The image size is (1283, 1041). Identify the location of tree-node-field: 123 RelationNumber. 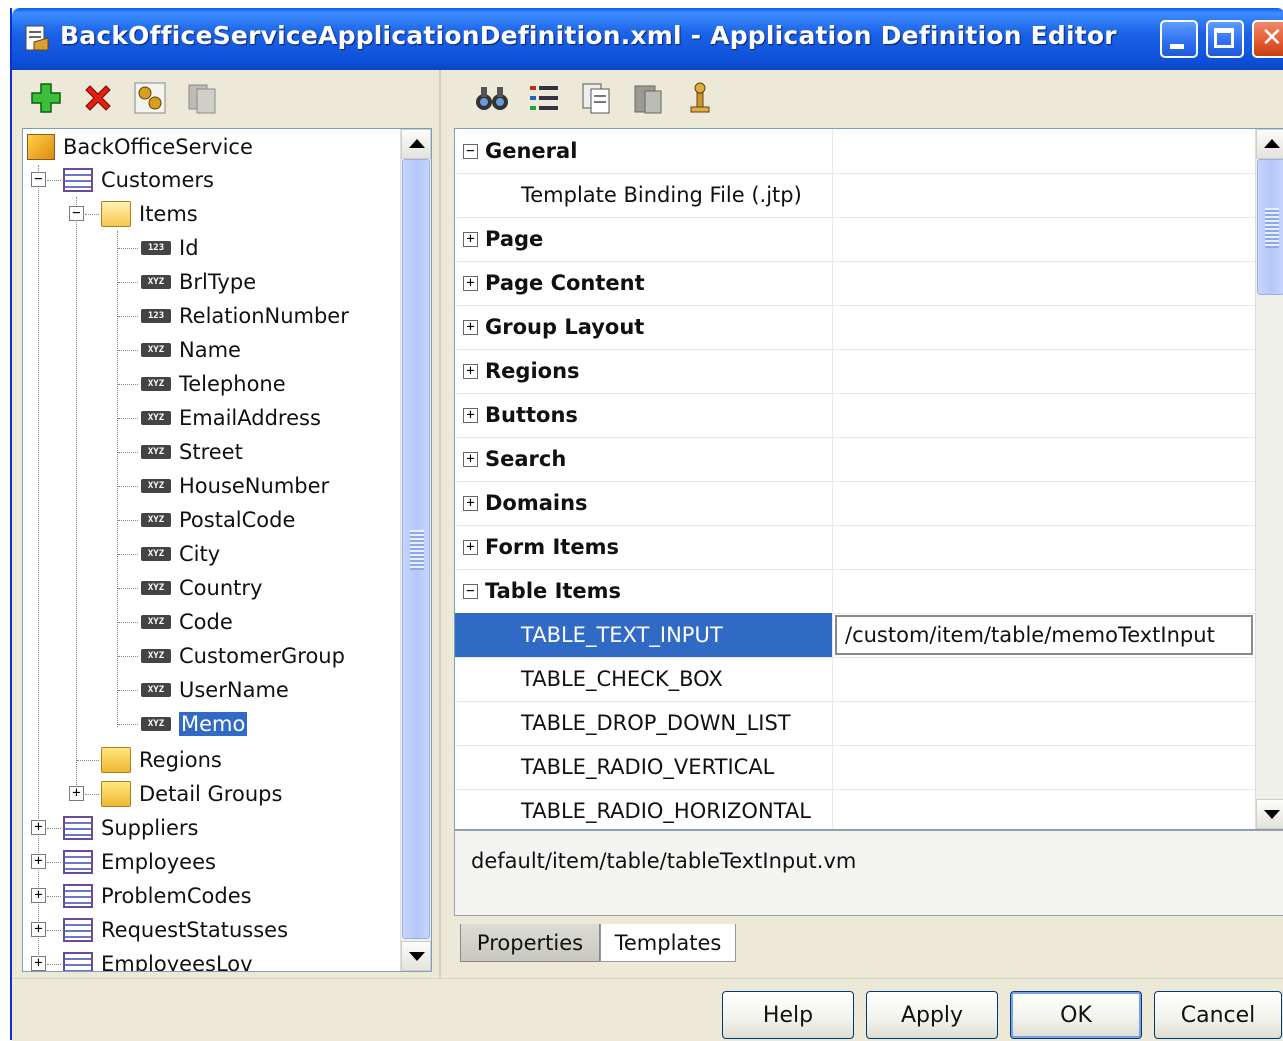
(245, 316).